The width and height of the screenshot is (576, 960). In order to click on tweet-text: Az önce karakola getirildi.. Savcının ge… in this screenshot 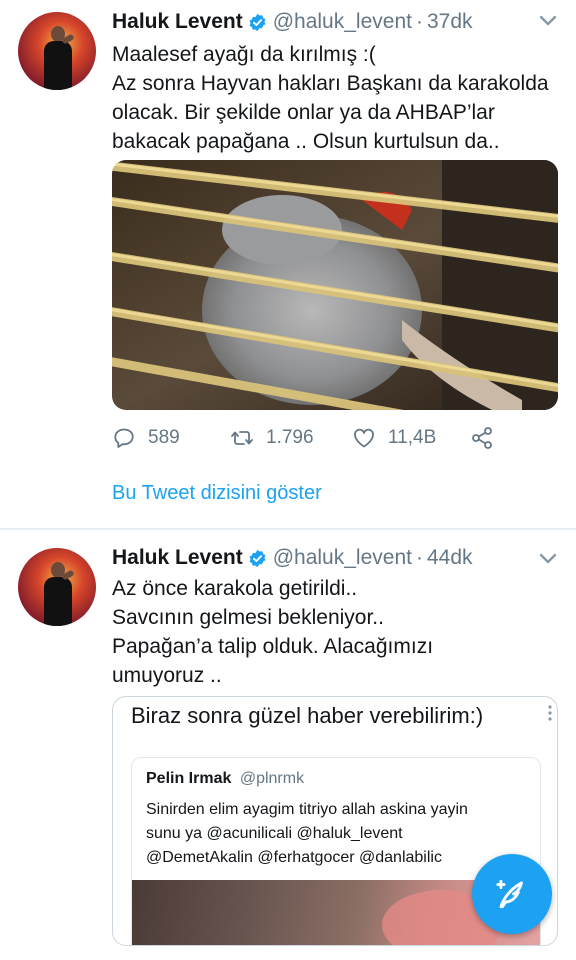, I will do `click(332, 632)`.